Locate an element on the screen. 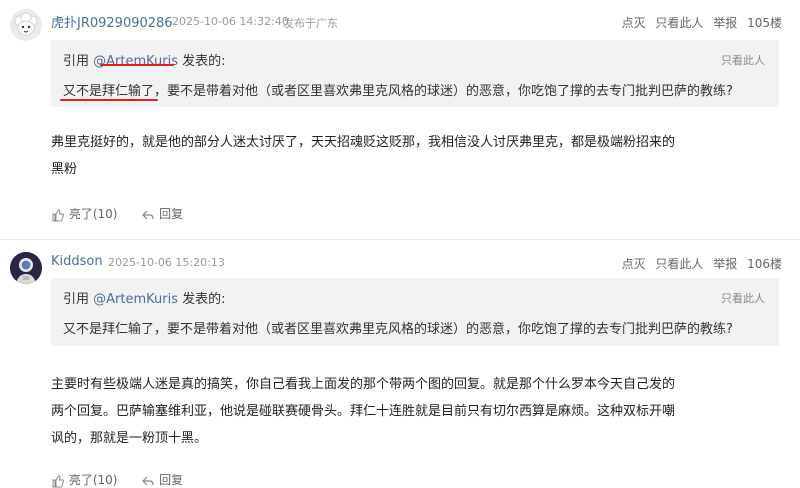 Image resolution: width=800 pixels, height=488 pixels. post-location: 发布于广东 is located at coordinates (310, 23).